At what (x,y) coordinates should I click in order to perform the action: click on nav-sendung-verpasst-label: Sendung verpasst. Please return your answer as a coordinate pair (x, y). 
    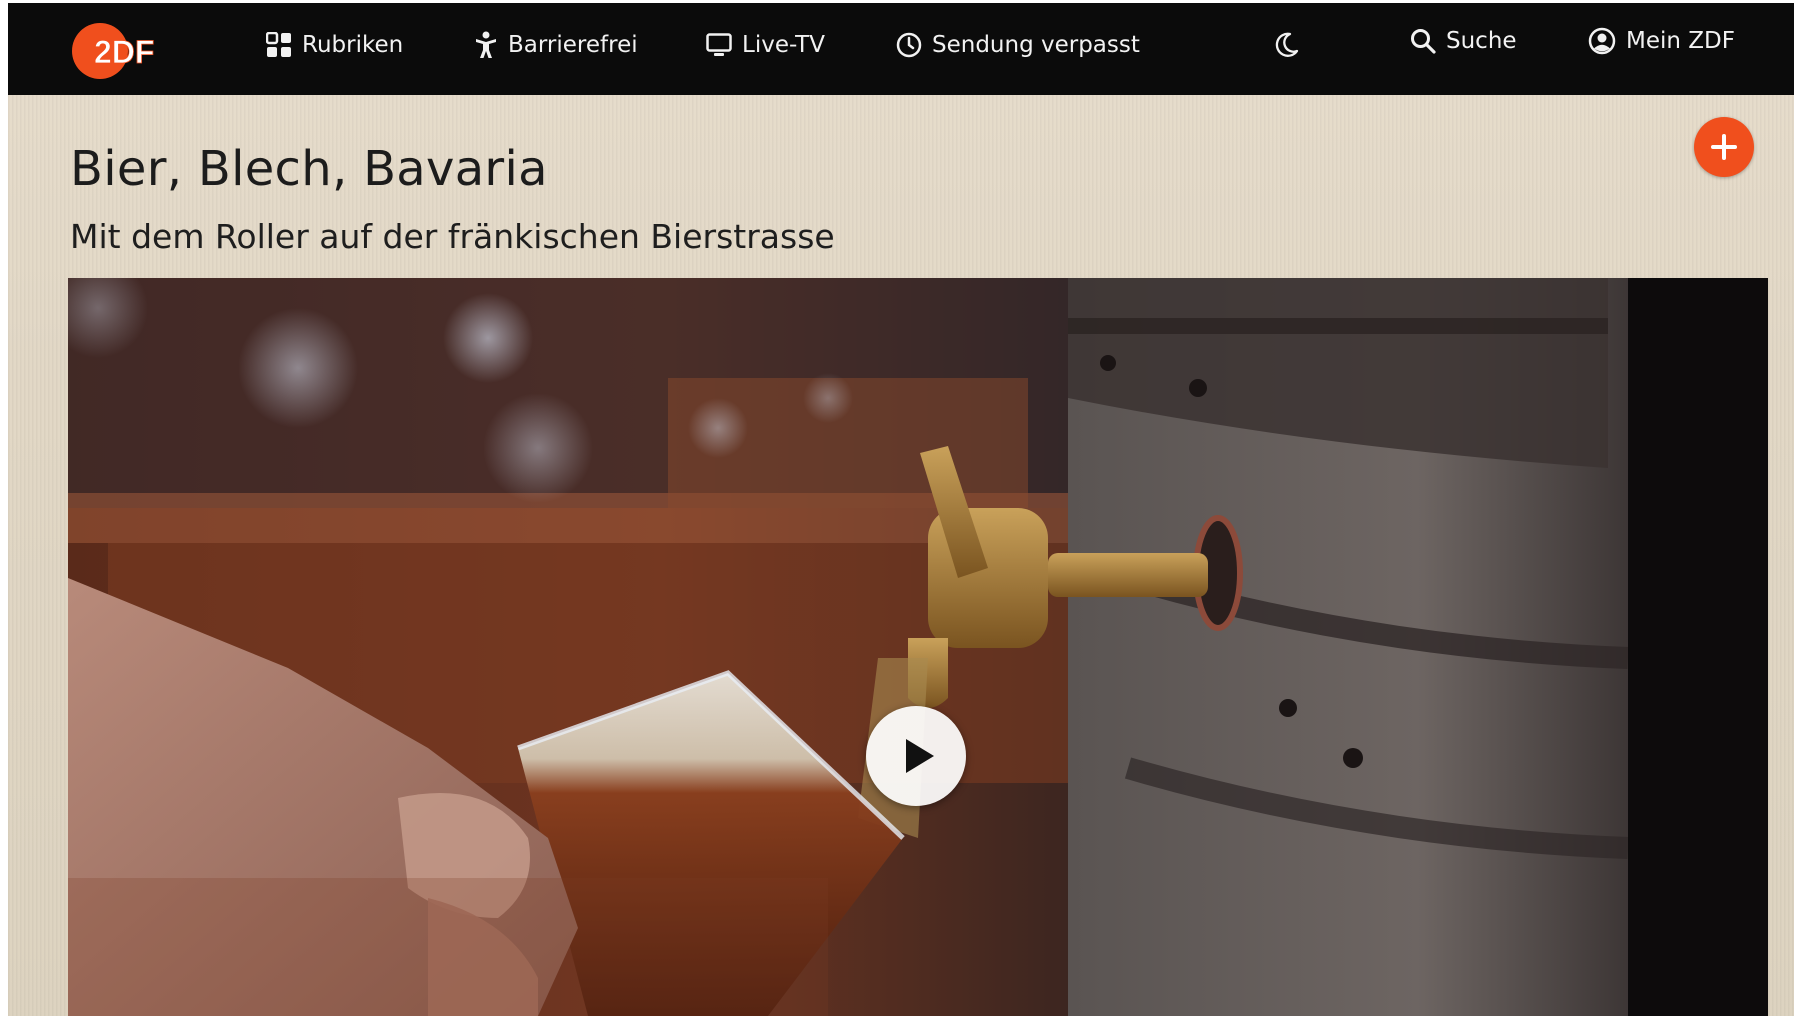
    Looking at the image, I should click on (1036, 45).